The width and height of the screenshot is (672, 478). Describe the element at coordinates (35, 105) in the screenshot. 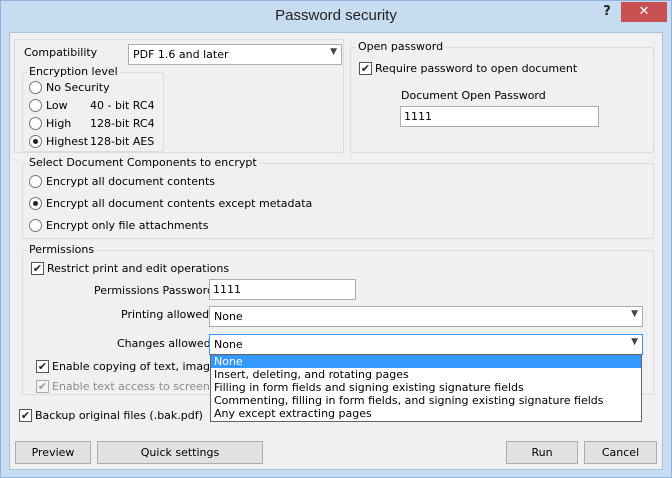

I see `radio-low` at that location.